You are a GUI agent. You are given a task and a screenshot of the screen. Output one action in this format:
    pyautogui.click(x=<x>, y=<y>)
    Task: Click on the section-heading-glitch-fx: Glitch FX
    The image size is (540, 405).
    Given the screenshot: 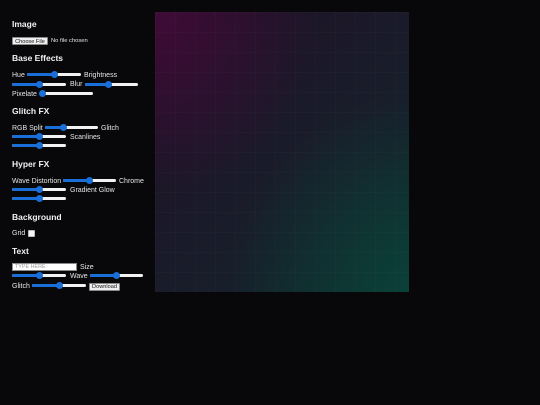 What is the action you would take?
    pyautogui.click(x=31, y=111)
    